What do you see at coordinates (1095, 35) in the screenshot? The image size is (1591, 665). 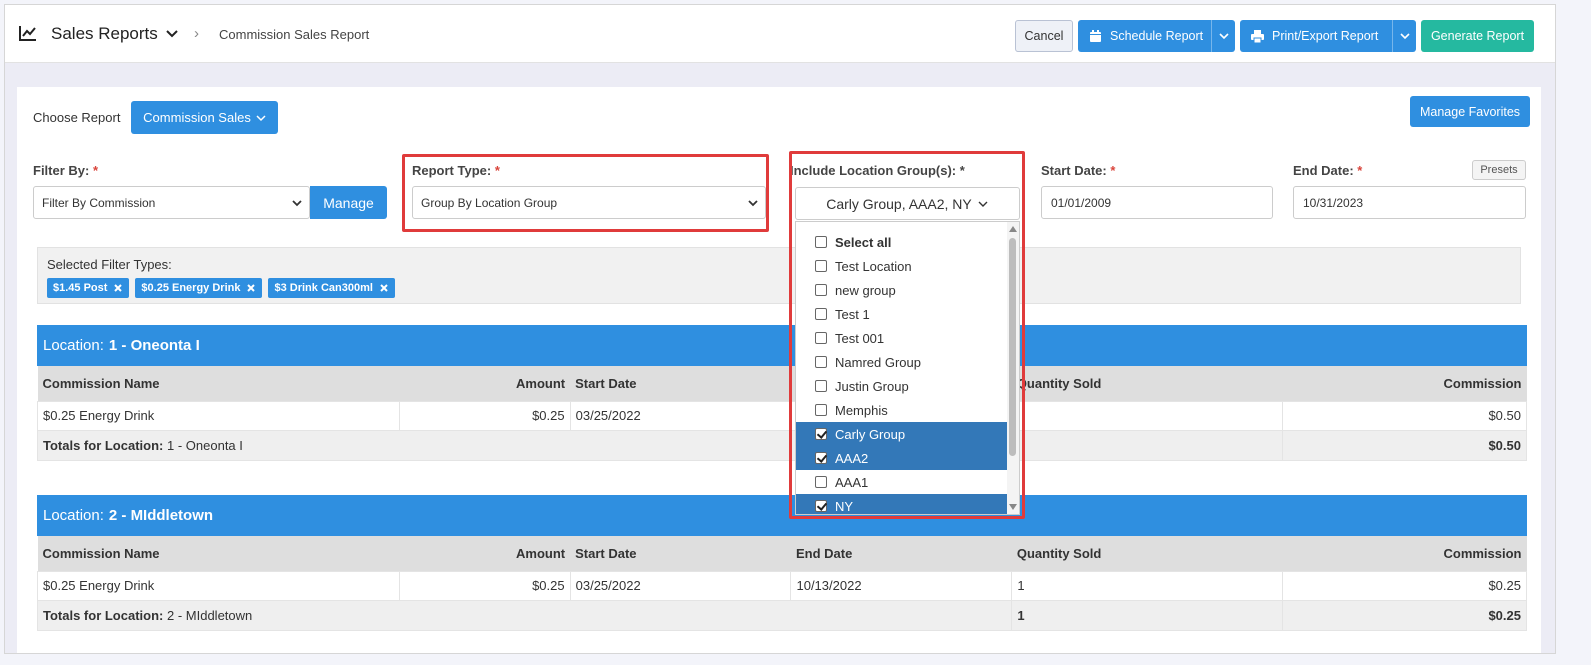 I see `calendar-icon` at bounding box center [1095, 35].